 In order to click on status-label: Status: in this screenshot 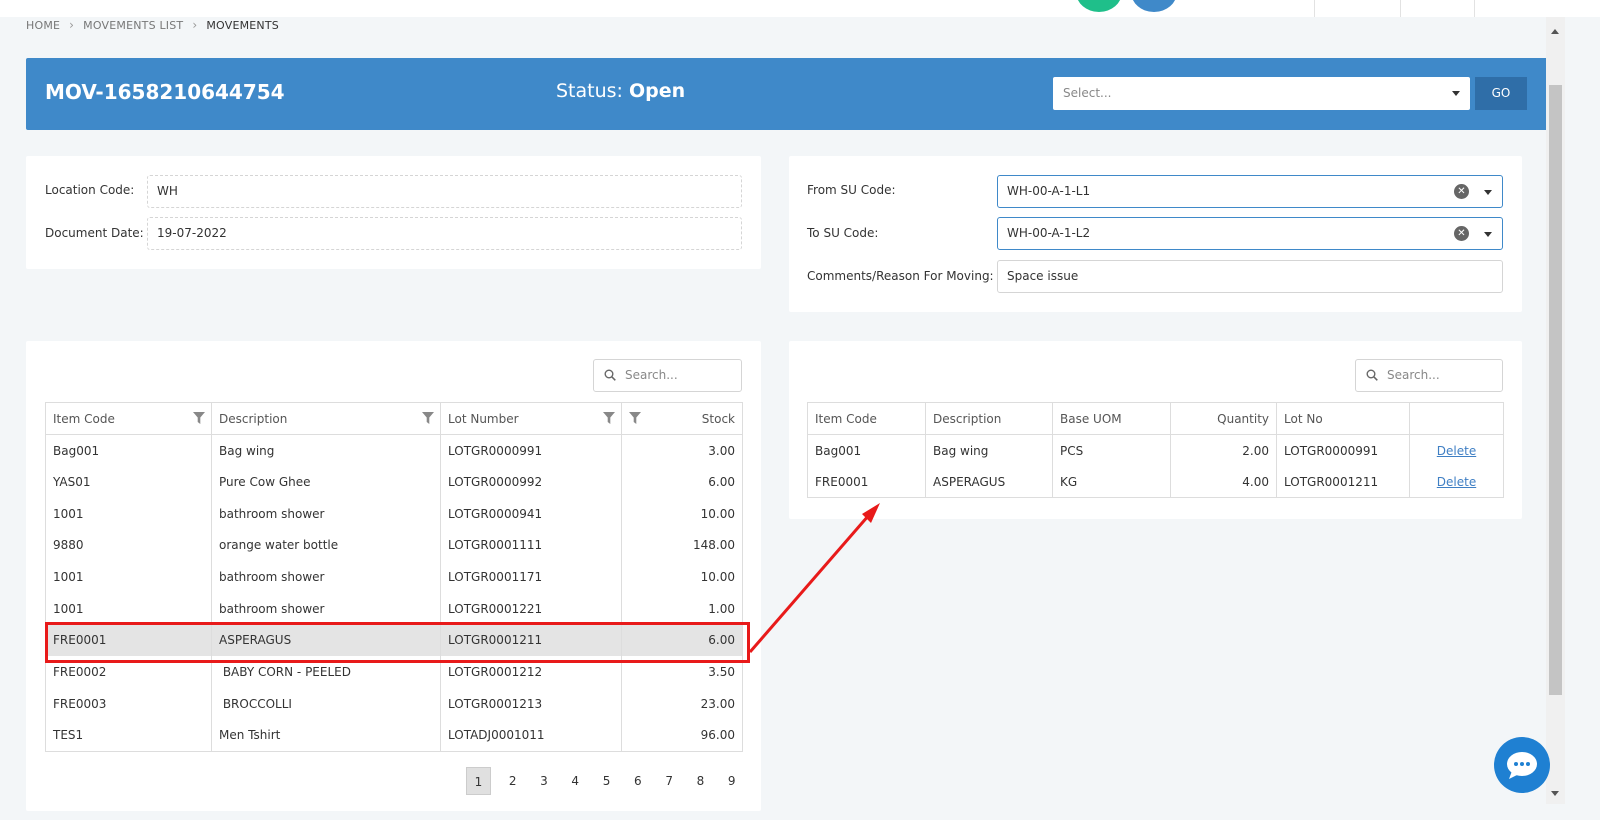, I will do `click(592, 91)`.